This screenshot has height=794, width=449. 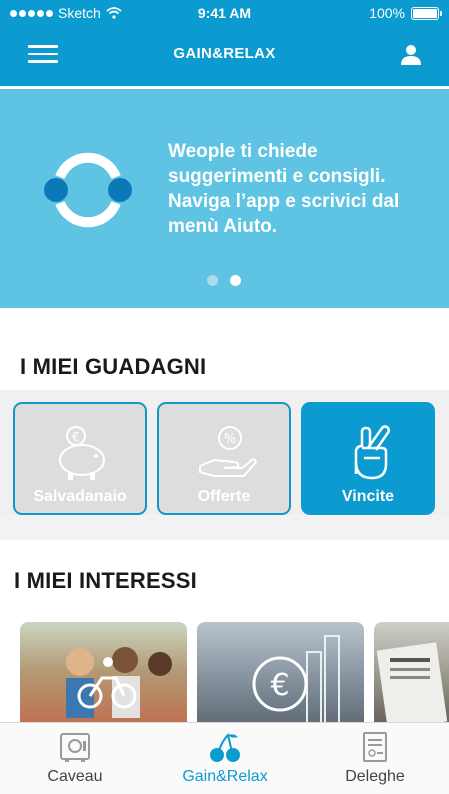 What do you see at coordinates (411, 54) in the screenshot?
I see `user-icon` at bounding box center [411, 54].